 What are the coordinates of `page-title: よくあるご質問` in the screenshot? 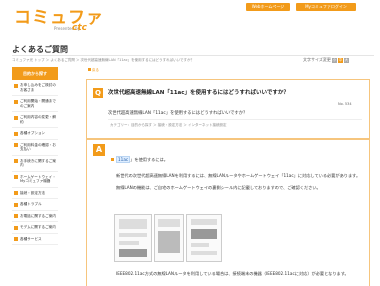 It's located at (40, 49).